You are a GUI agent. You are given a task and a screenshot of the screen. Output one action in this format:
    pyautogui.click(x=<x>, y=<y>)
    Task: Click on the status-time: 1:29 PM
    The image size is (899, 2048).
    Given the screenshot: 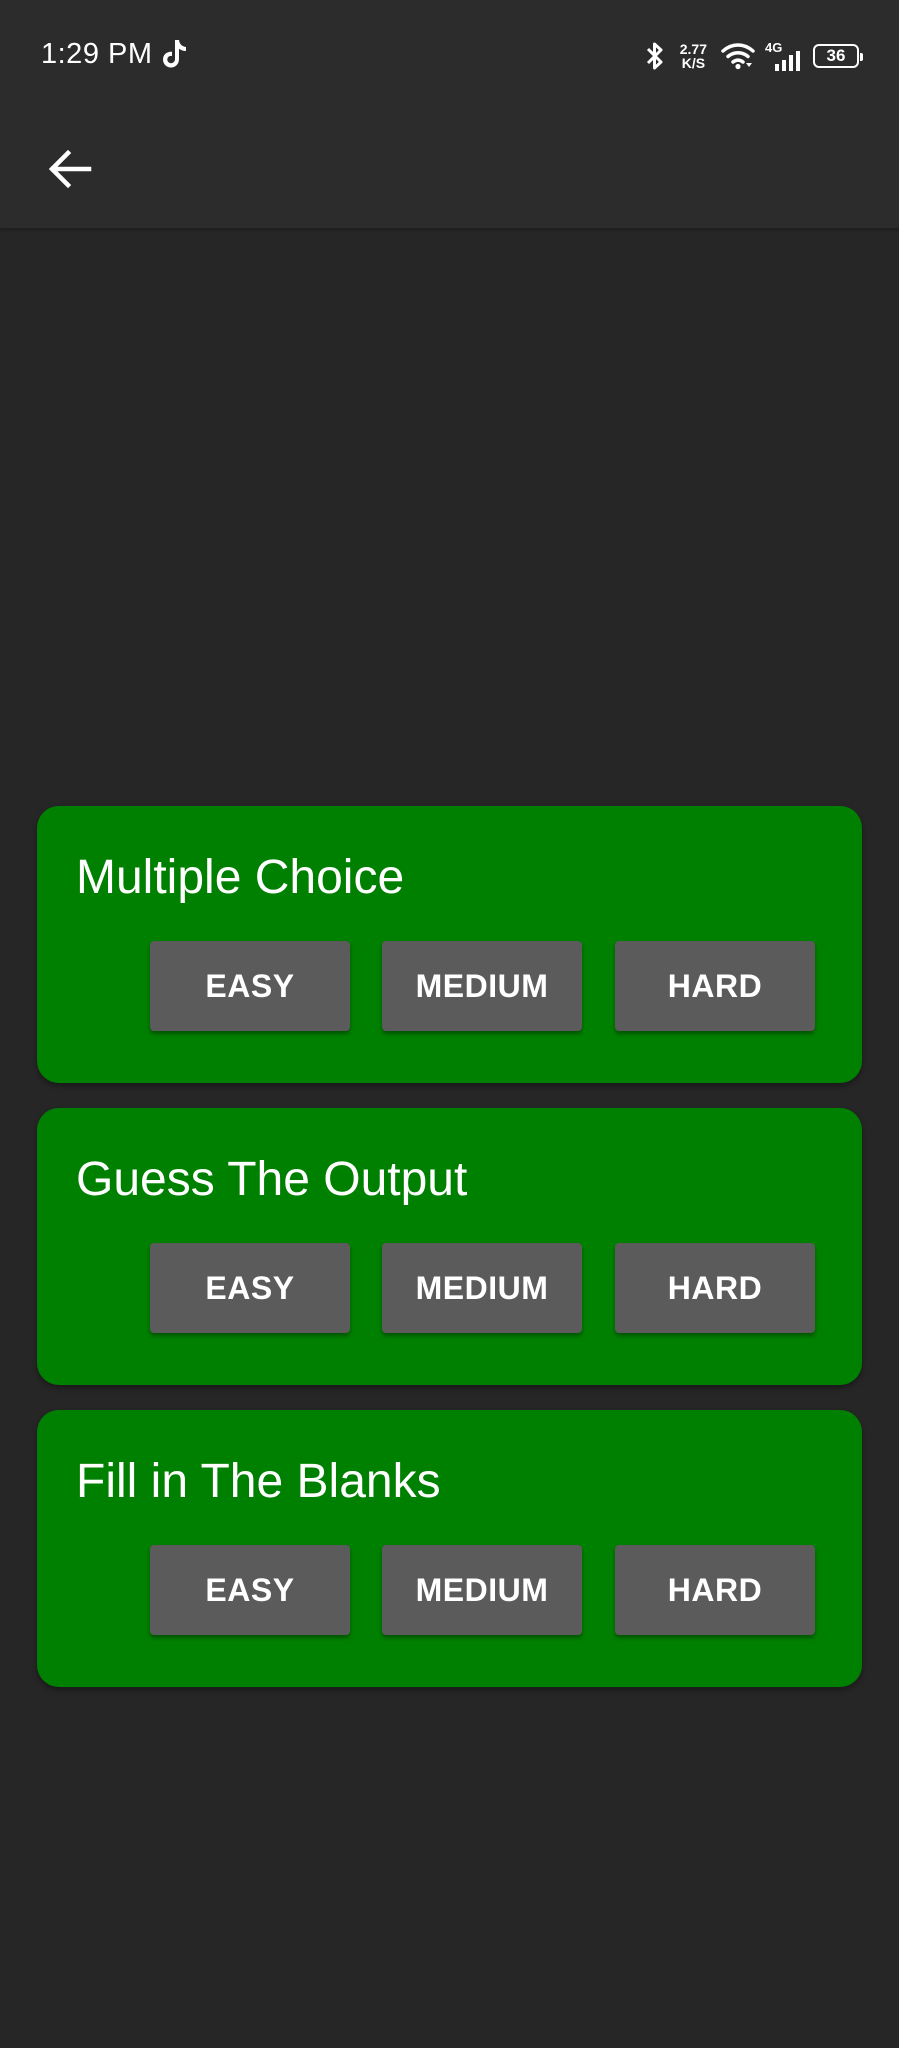 What is the action you would take?
    pyautogui.click(x=97, y=54)
    